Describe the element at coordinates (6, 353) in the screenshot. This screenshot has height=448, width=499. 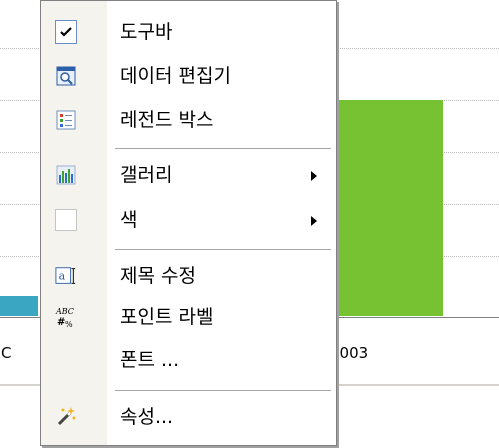
I see `x-tick-label: C` at that location.